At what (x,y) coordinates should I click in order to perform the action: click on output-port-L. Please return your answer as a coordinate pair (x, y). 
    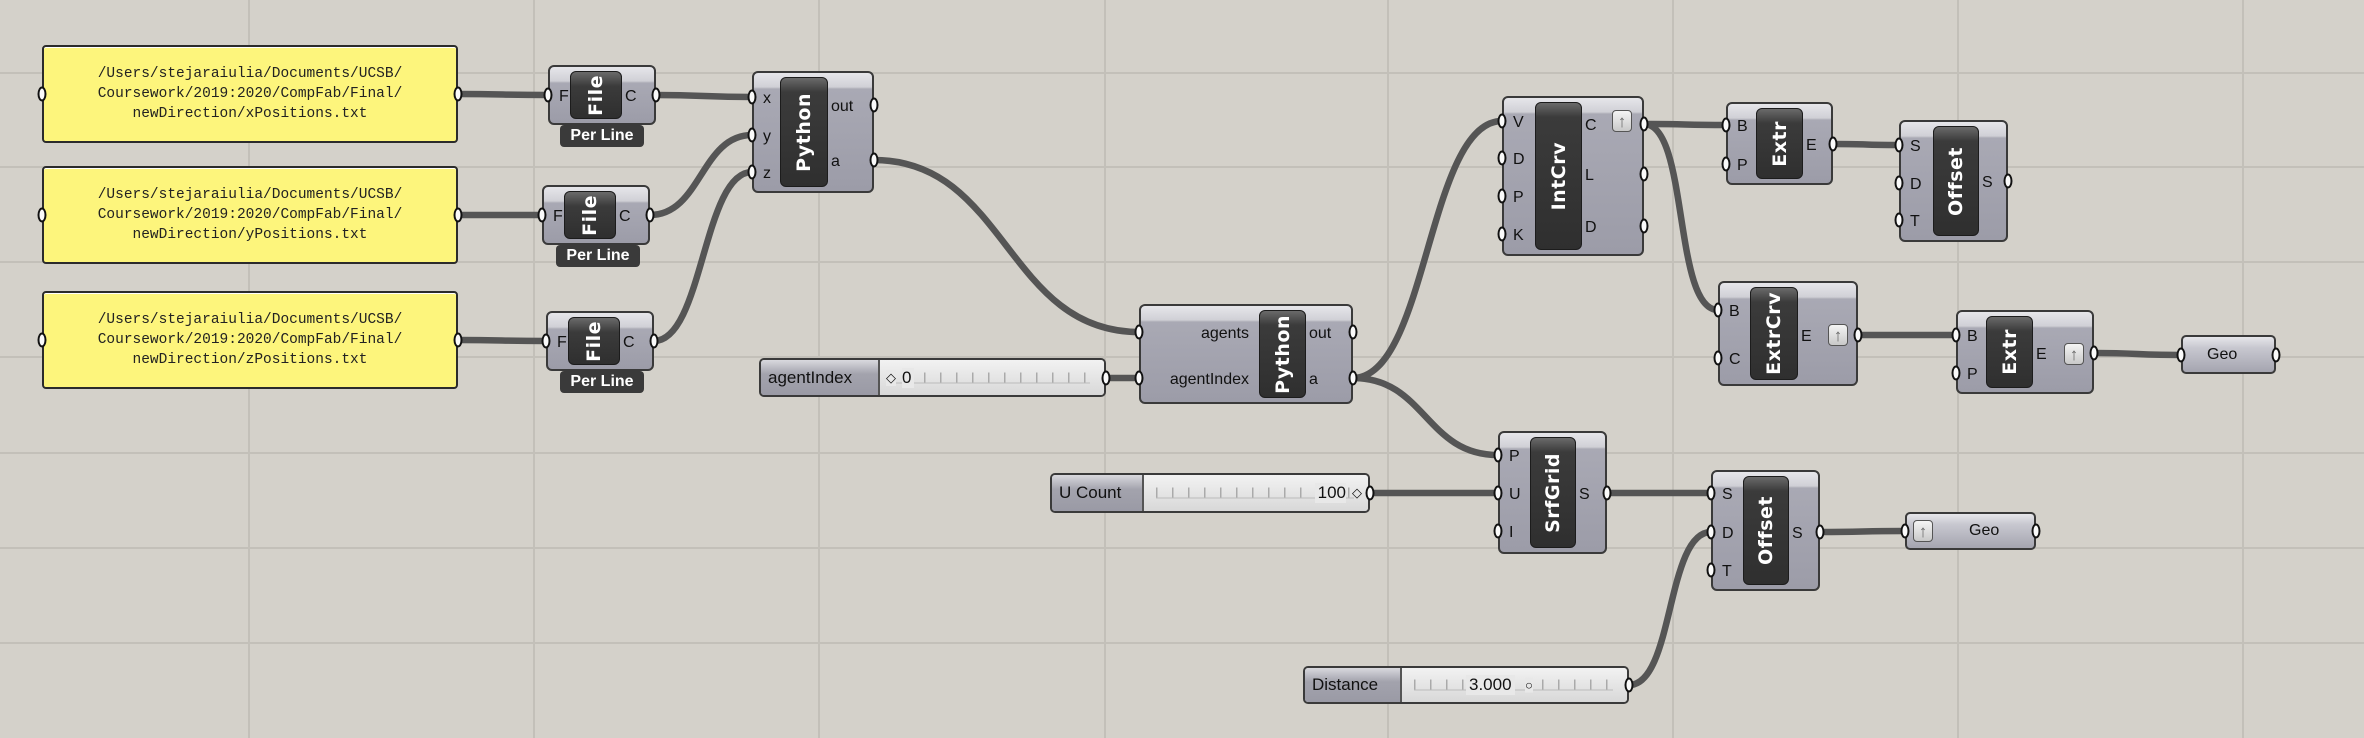
    Looking at the image, I should click on (1644, 174).